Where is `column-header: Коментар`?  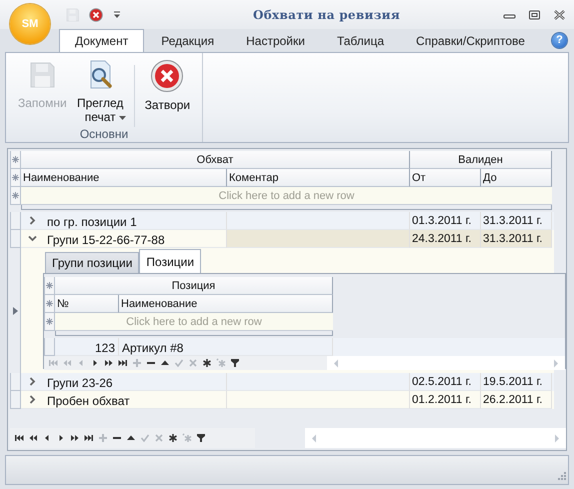 column-header: Коментар is located at coordinates (318, 178).